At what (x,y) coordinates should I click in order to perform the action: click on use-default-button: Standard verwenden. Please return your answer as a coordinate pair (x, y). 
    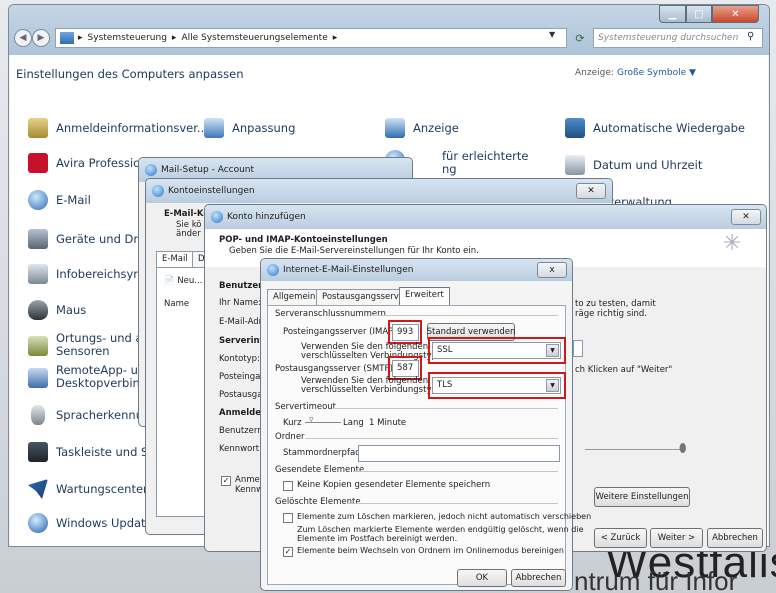
    Looking at the image, I should click on (471, 332).